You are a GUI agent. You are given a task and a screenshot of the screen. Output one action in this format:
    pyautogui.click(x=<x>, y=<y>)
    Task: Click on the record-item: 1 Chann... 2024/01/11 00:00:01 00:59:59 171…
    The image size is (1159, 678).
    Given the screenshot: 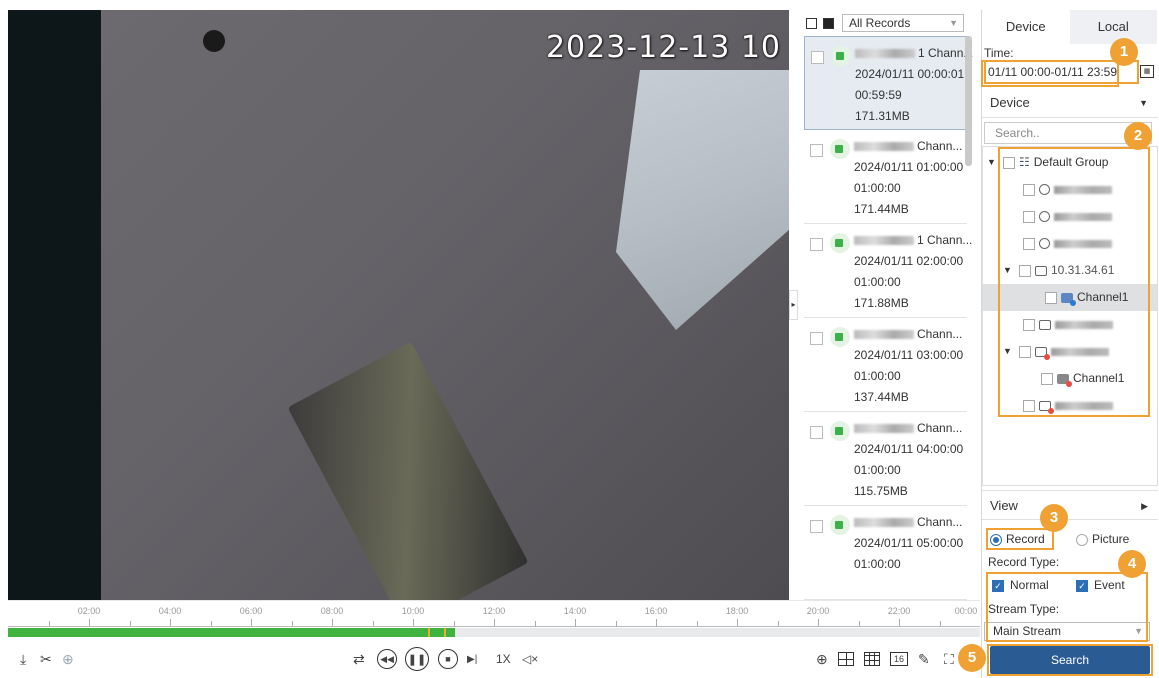 What is the action you would take?
    pyautogui.click(x=888, y=83)
    